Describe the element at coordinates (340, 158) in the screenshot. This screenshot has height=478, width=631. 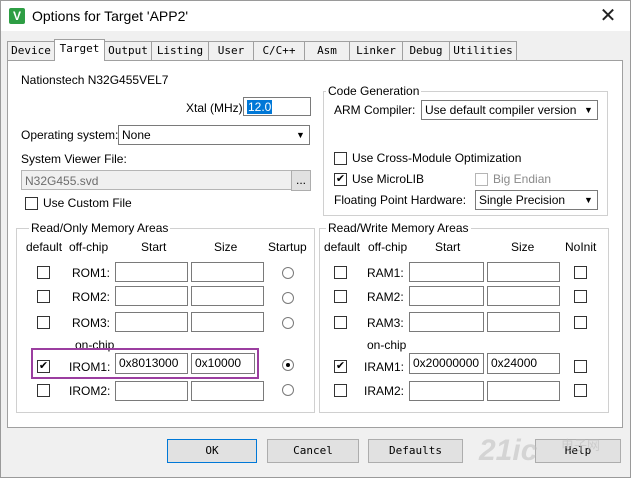
I see `cross-module-checkbox` at that location.